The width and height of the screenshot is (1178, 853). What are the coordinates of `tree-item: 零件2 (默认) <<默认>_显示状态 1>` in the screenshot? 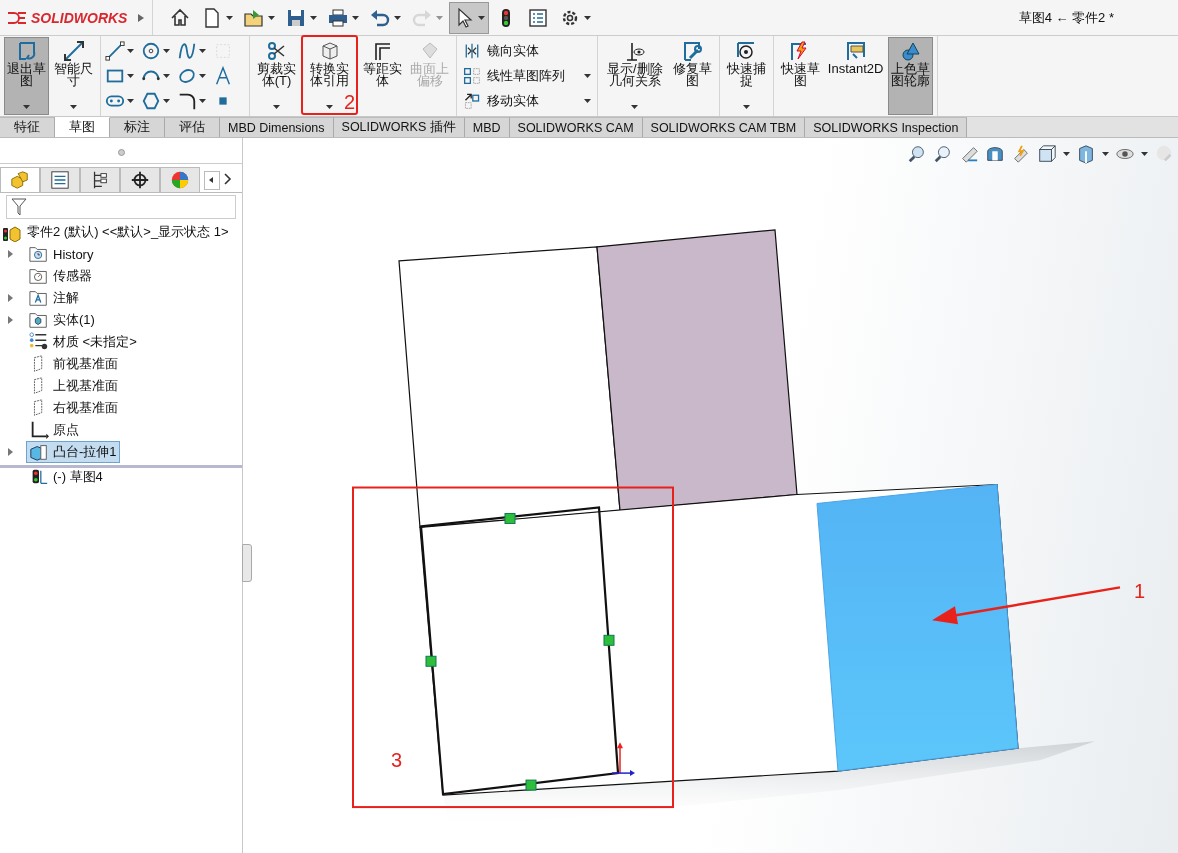 It's located at (128, 232).